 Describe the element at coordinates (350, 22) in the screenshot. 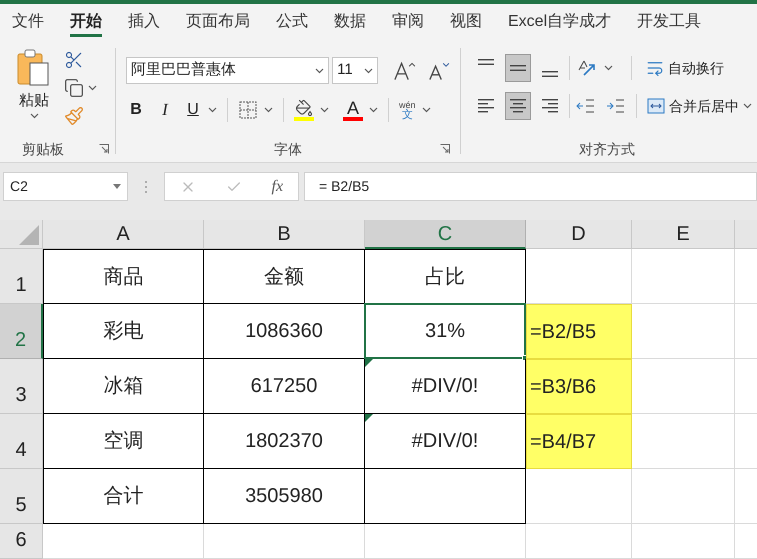

I see `ribbon-tab: 数据` at that location.